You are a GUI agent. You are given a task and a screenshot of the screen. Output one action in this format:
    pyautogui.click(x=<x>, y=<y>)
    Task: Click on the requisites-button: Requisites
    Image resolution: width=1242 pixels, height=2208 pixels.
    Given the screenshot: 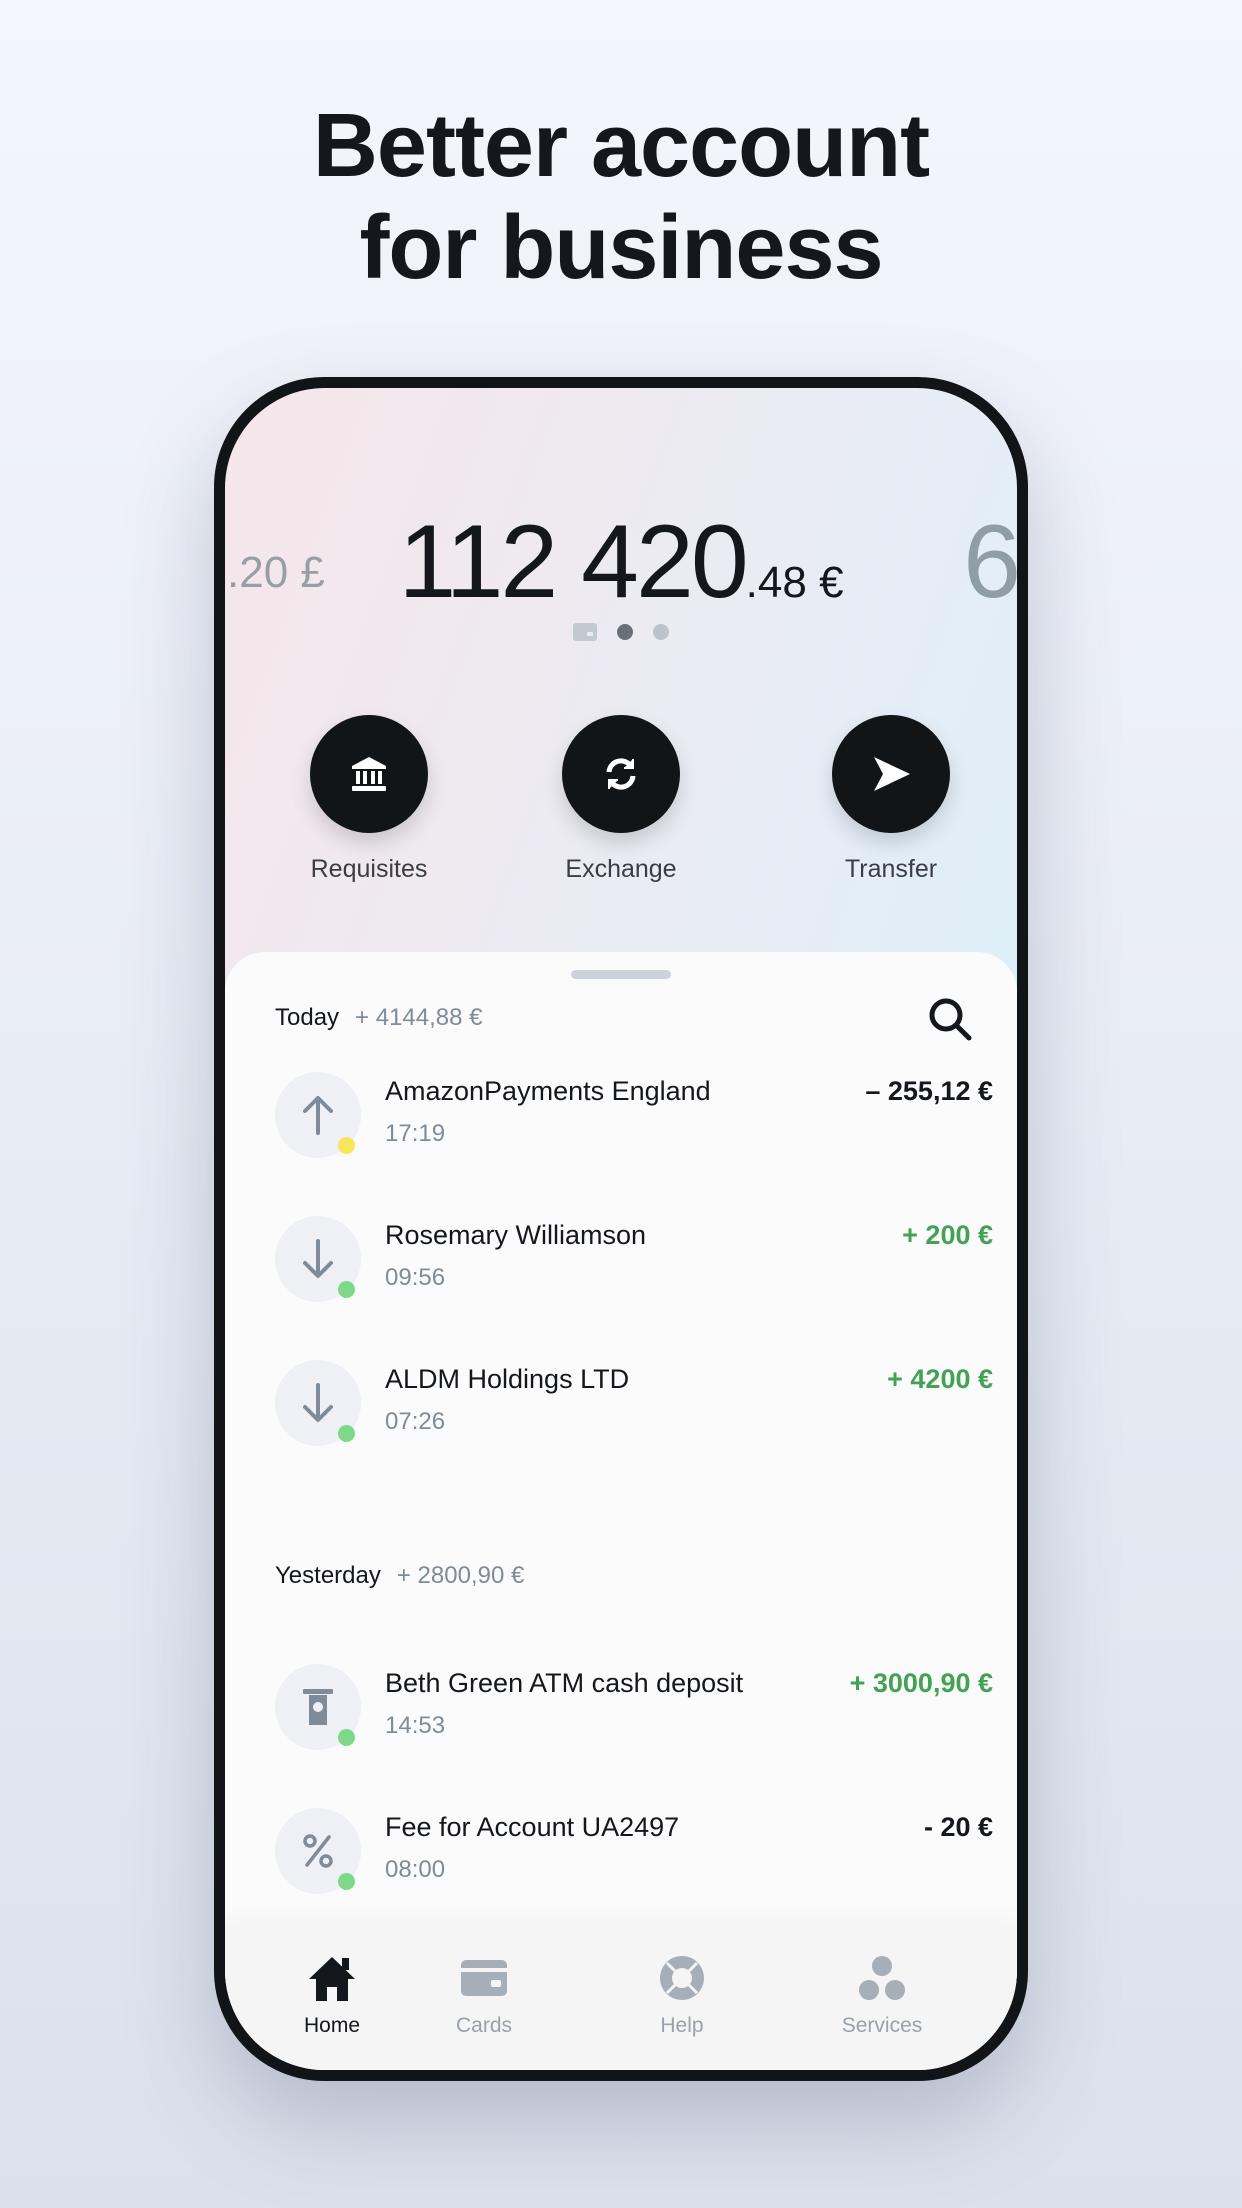 What is the action you would take?
    pyautogui.click(x=369, y=799)
    